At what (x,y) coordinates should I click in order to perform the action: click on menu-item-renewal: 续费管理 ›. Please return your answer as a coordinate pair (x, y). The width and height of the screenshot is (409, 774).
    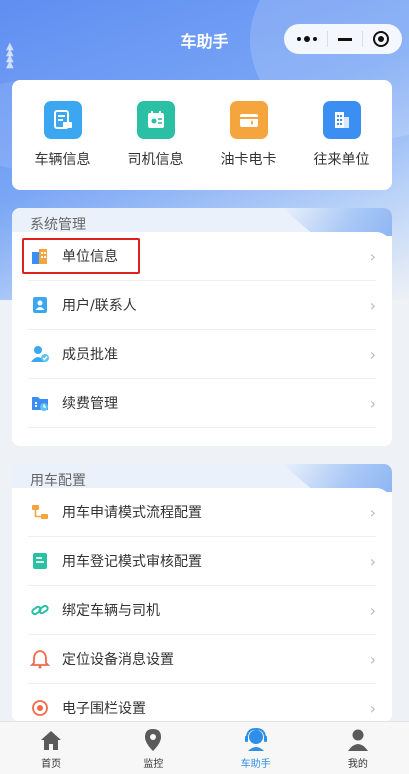
    Looking at the image, I should click on (202, 403).